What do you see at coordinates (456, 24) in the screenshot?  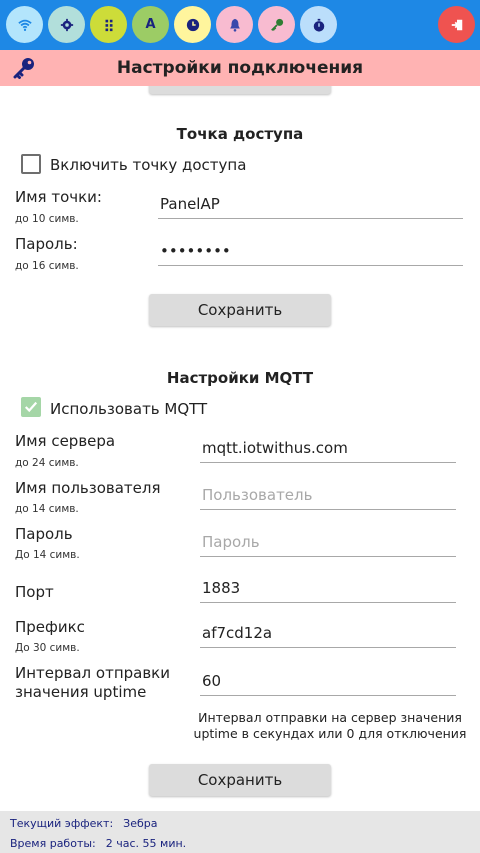 I see `exit-icon` at bounding box center [456, 24].